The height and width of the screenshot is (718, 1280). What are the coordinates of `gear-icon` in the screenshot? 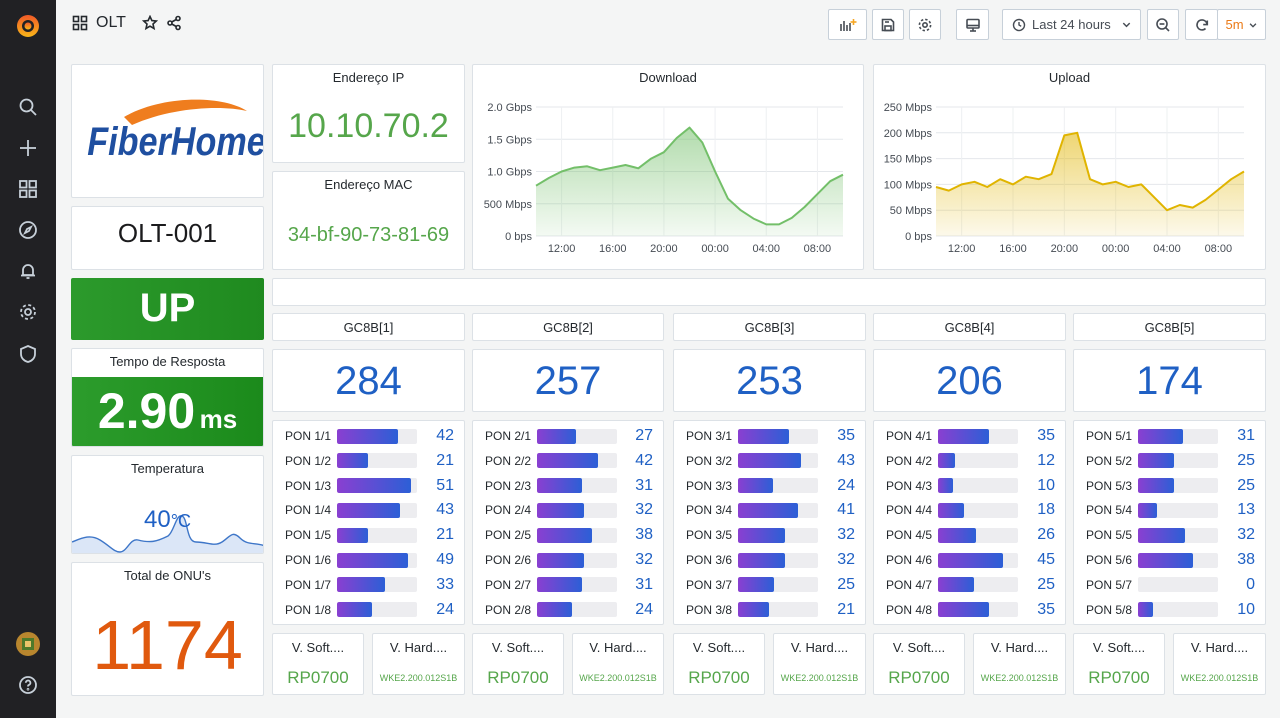 It's located at (28, 312).